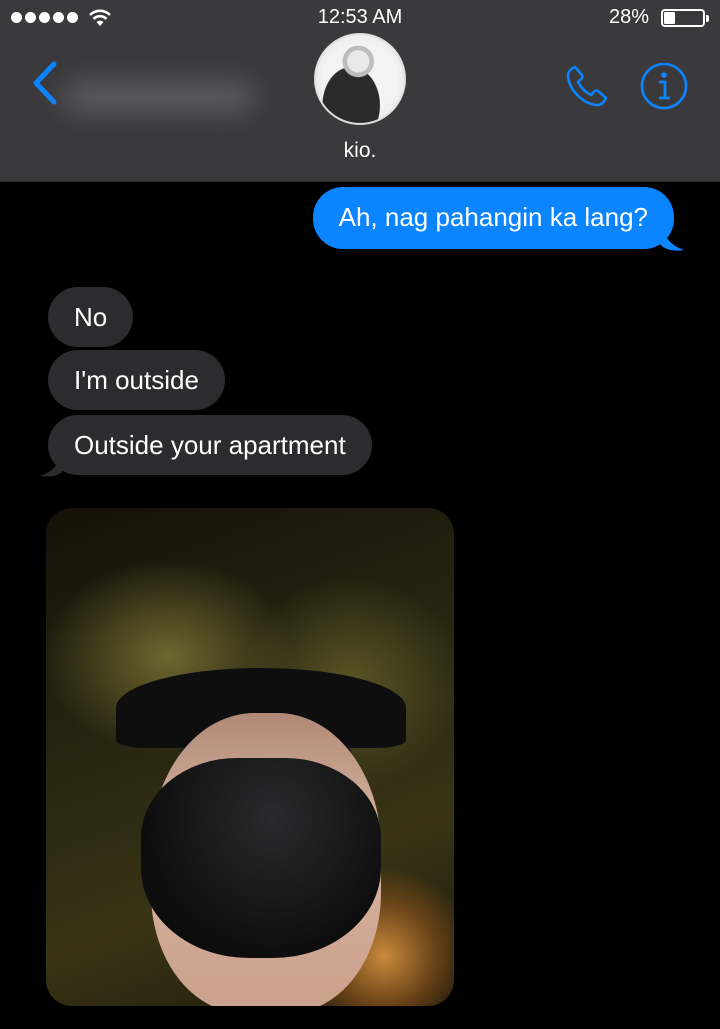 This screenshot has width=720, height=1029. Describe the element at coordinates (685, 18) in the screenshot. I see `battery-icon` at that location.